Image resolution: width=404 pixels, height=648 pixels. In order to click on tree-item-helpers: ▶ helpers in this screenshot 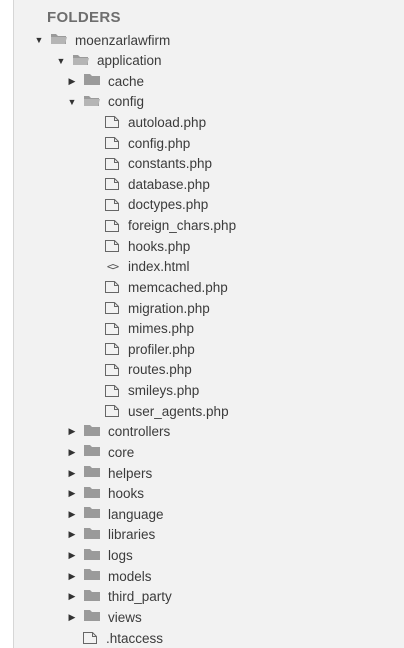, I will do `click(110, 473)`.